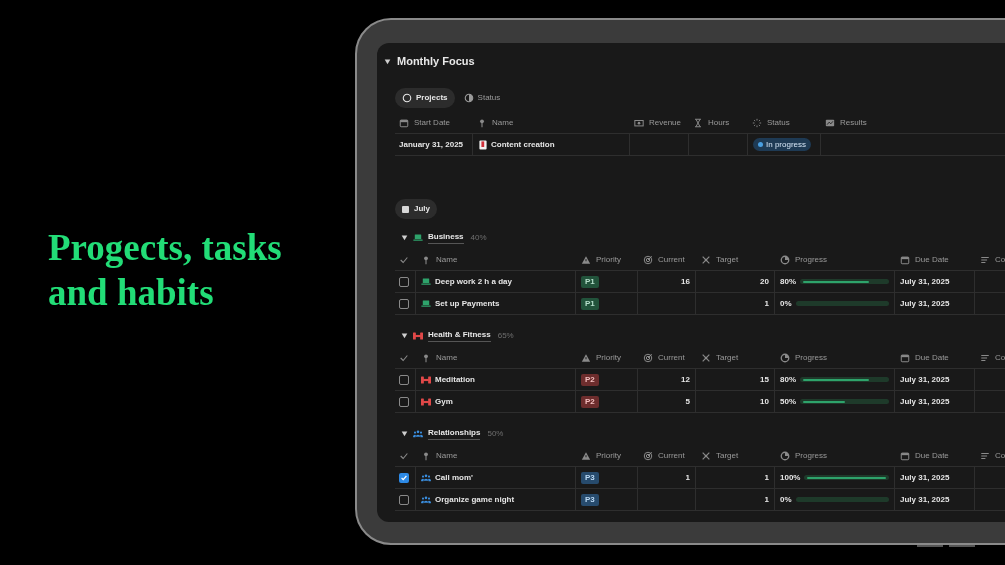 The image size is (1005, 565). I want to click on number-cell: 10, so click(764, 401).